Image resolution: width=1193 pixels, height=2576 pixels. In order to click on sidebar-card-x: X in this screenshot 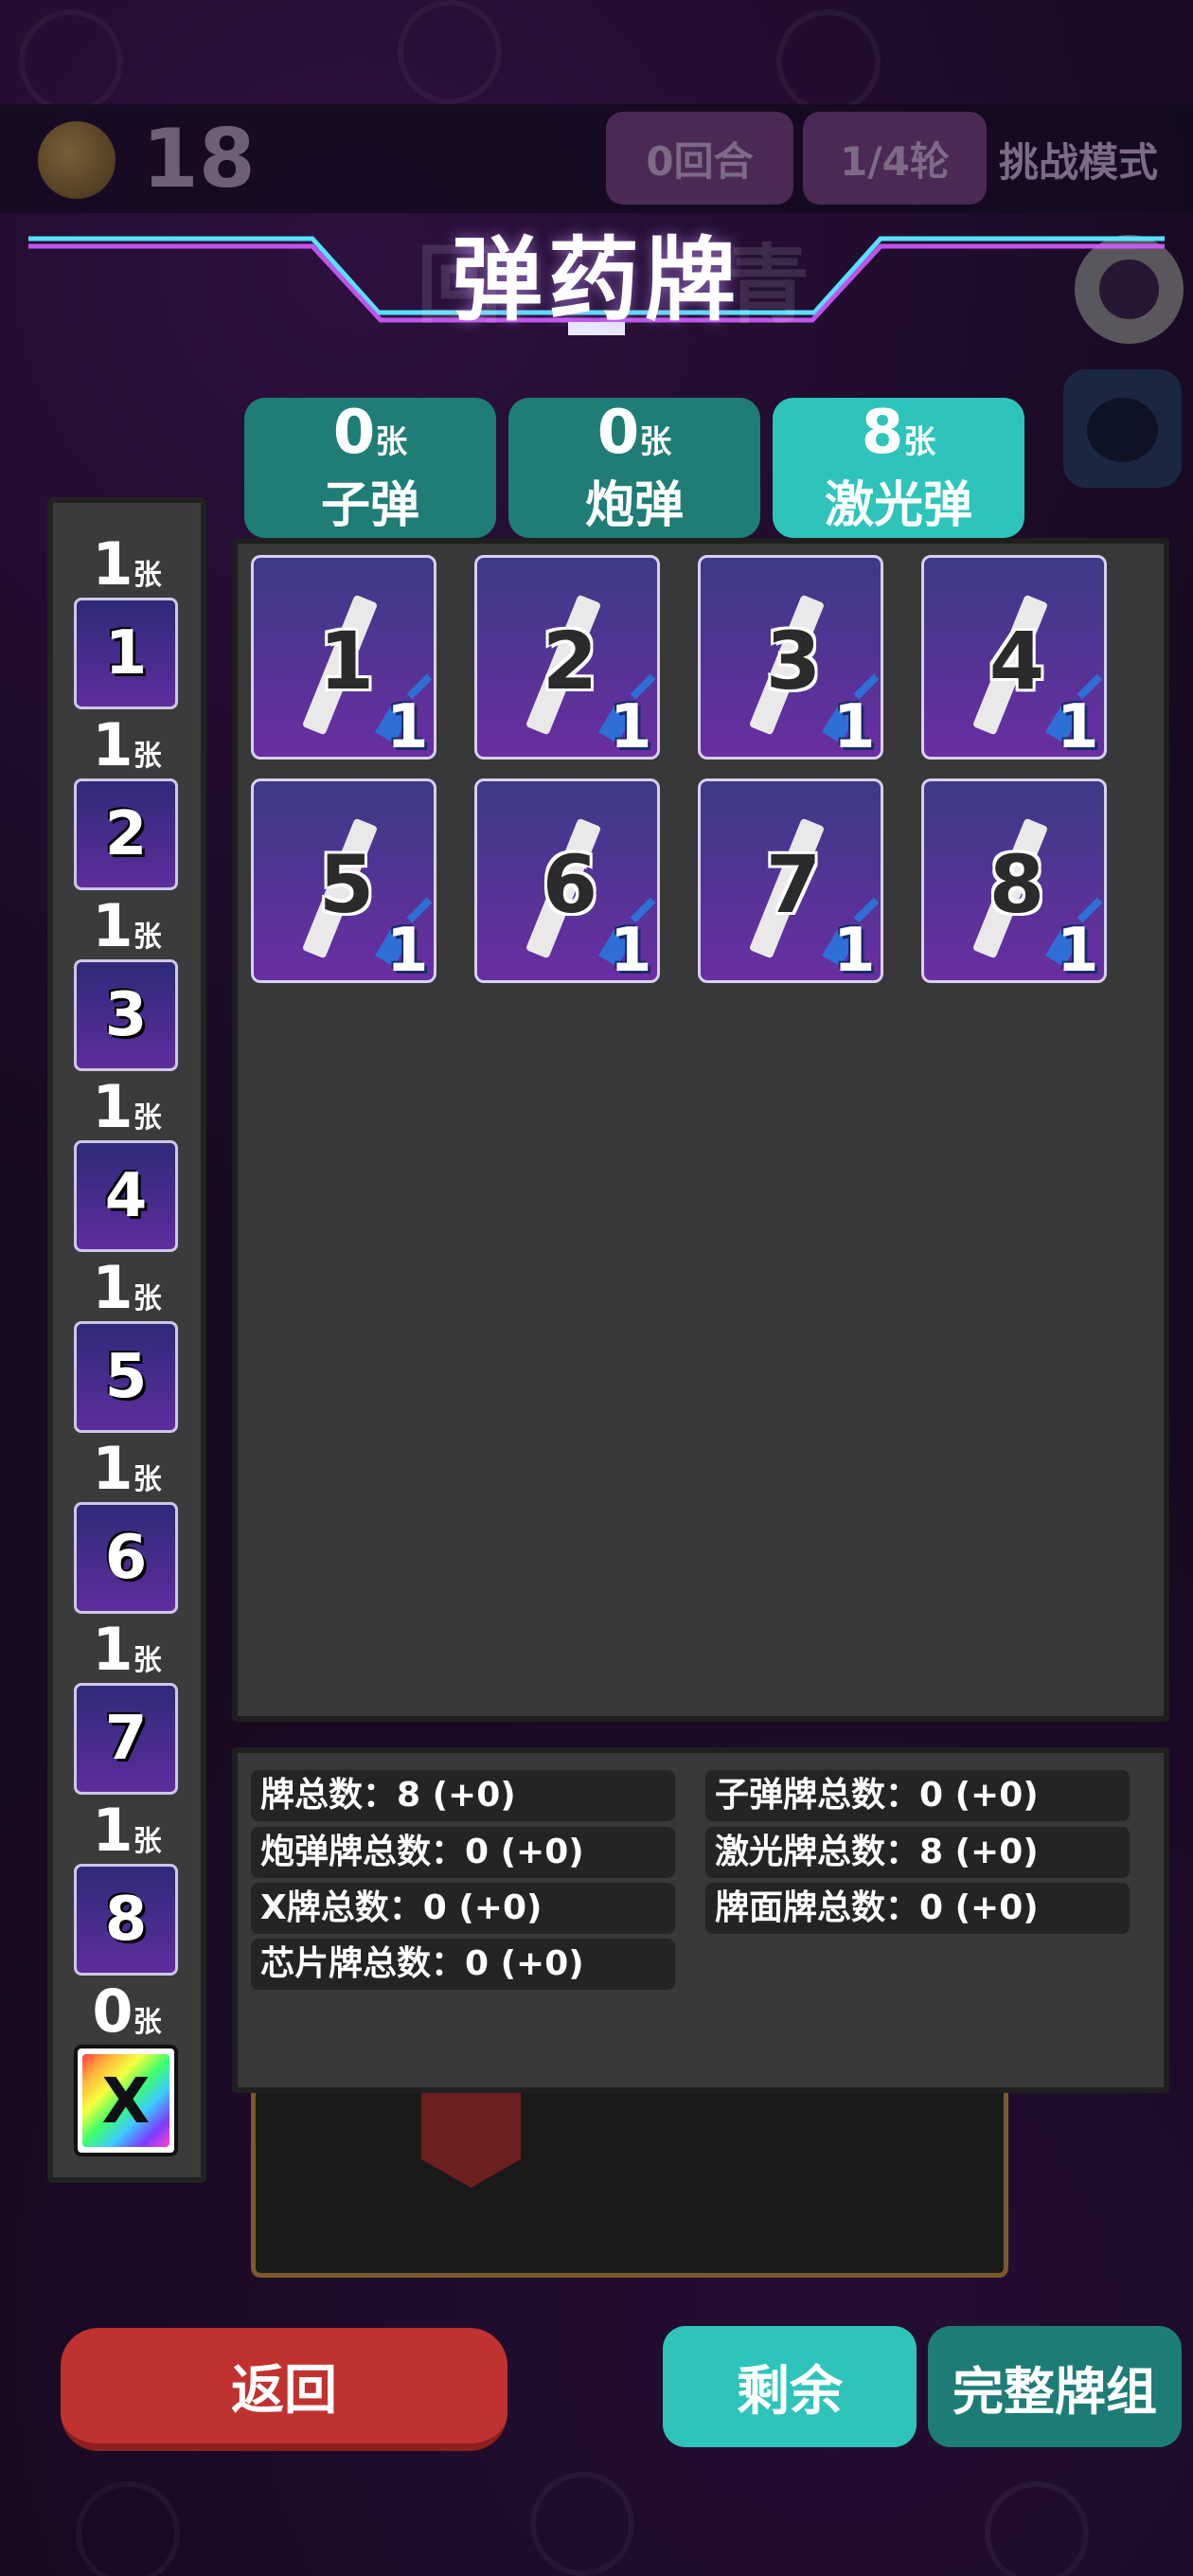, I will do `click(126, 2100)`.